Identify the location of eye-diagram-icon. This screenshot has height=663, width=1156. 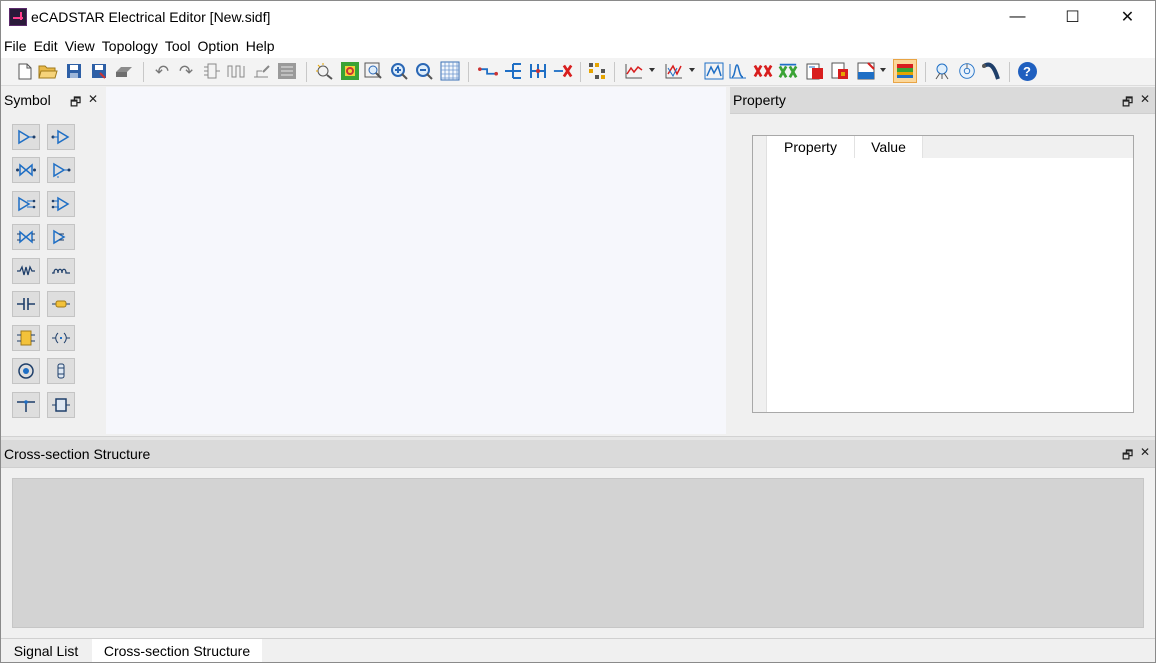
(674, 71).